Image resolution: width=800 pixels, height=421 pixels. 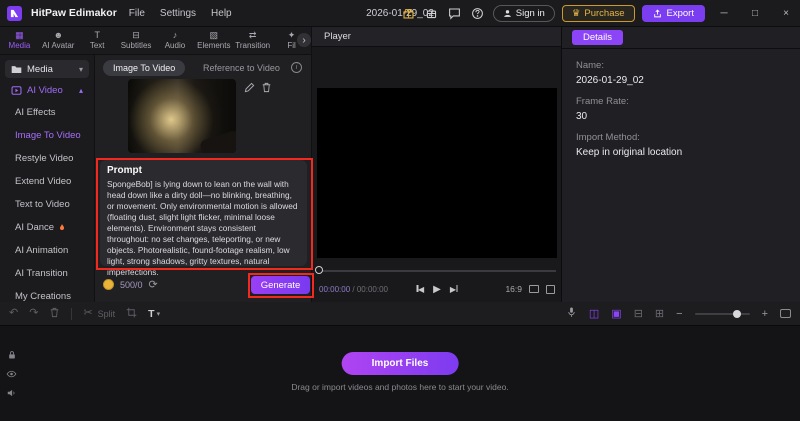 What do you see at coordinates (454, 289) in the screenshot?
I see `next-frame-button: ▶` at bounding box center [454, 289].